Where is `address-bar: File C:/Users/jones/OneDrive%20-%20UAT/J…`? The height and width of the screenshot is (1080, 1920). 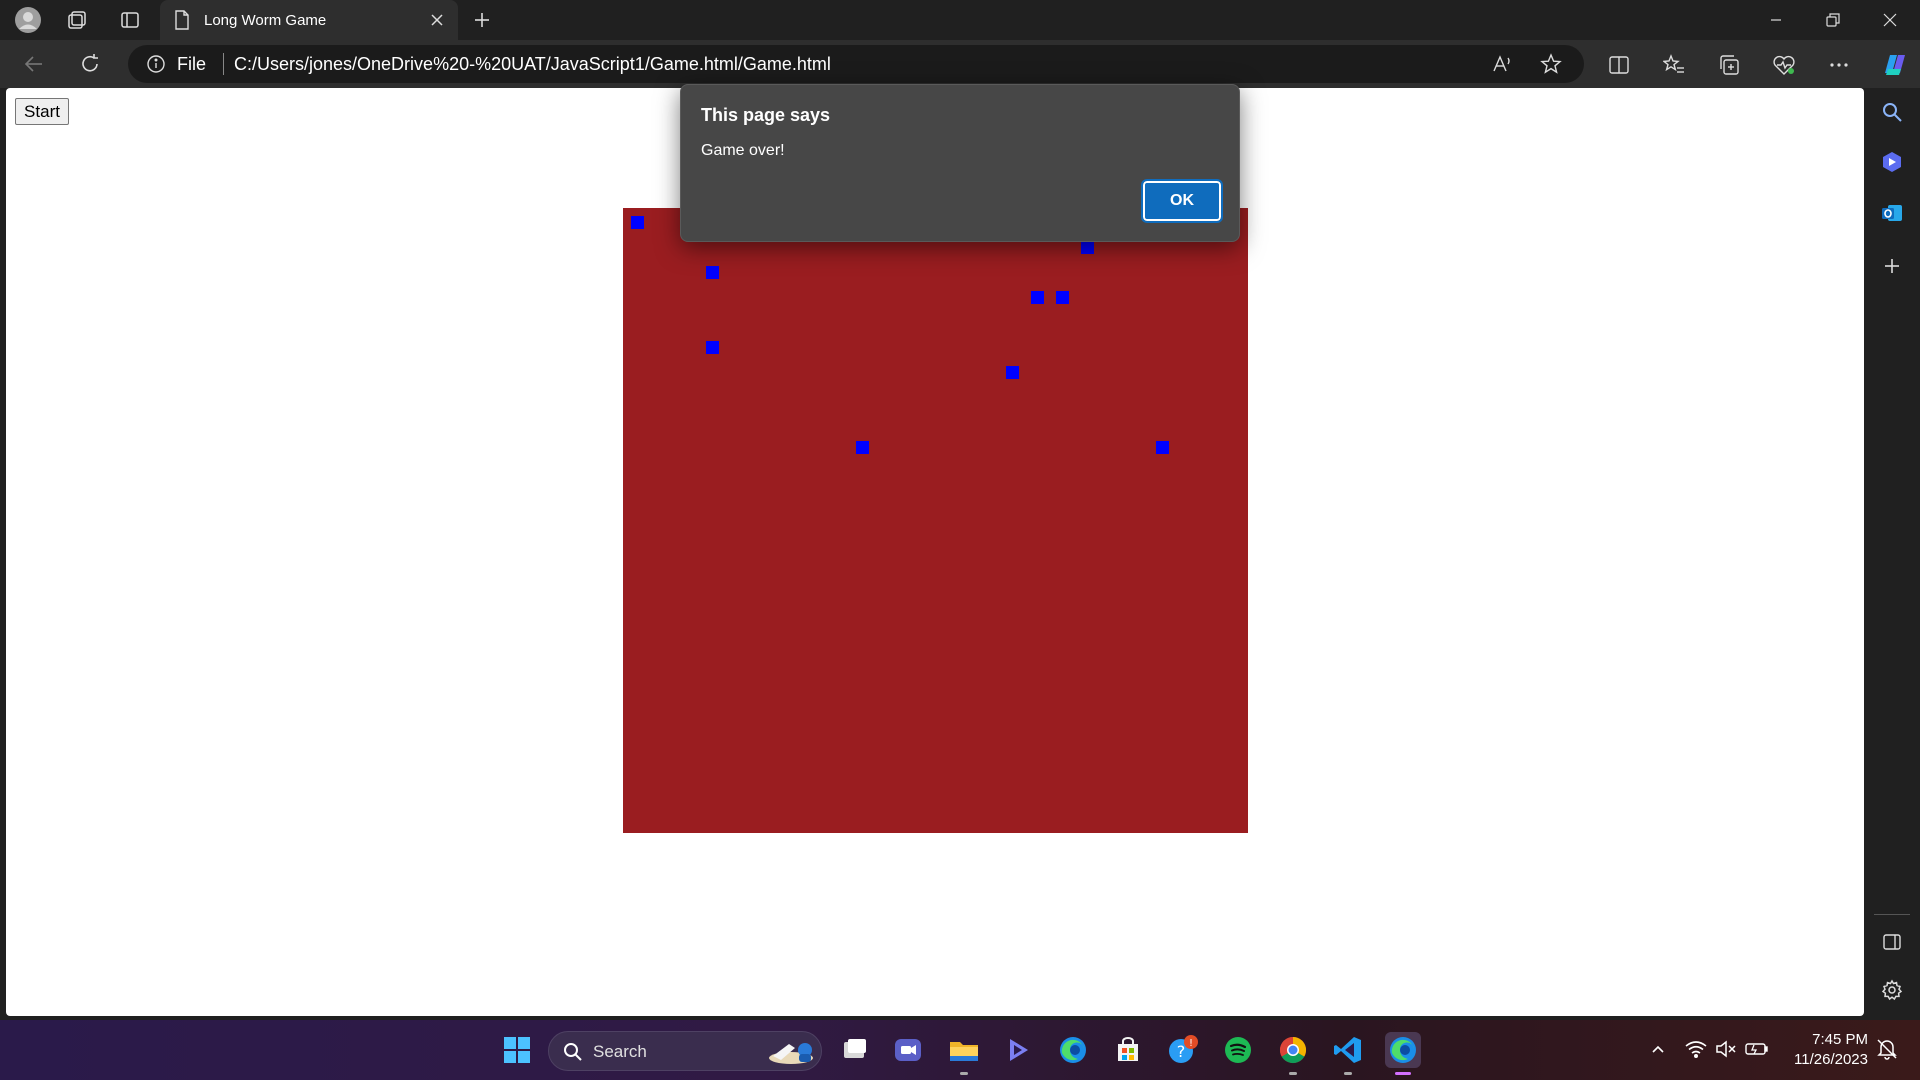 address-bar: File C:/Users/jones/OneDrive%20-%20UAT/J… is located at coordinates (856, 64).